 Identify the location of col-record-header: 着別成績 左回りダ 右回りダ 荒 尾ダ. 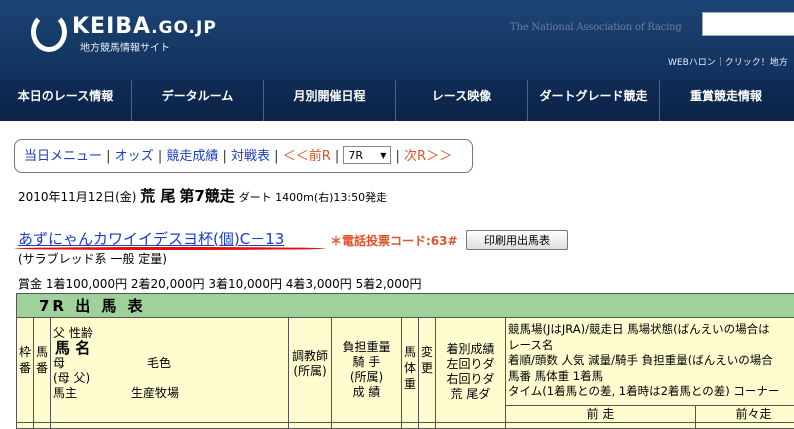
(471, 373).